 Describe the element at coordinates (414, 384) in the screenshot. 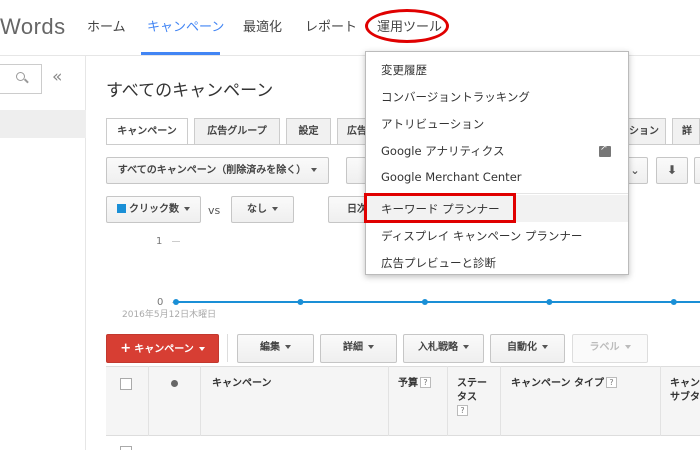

I see `column-header-budget: 予算?` at that location.